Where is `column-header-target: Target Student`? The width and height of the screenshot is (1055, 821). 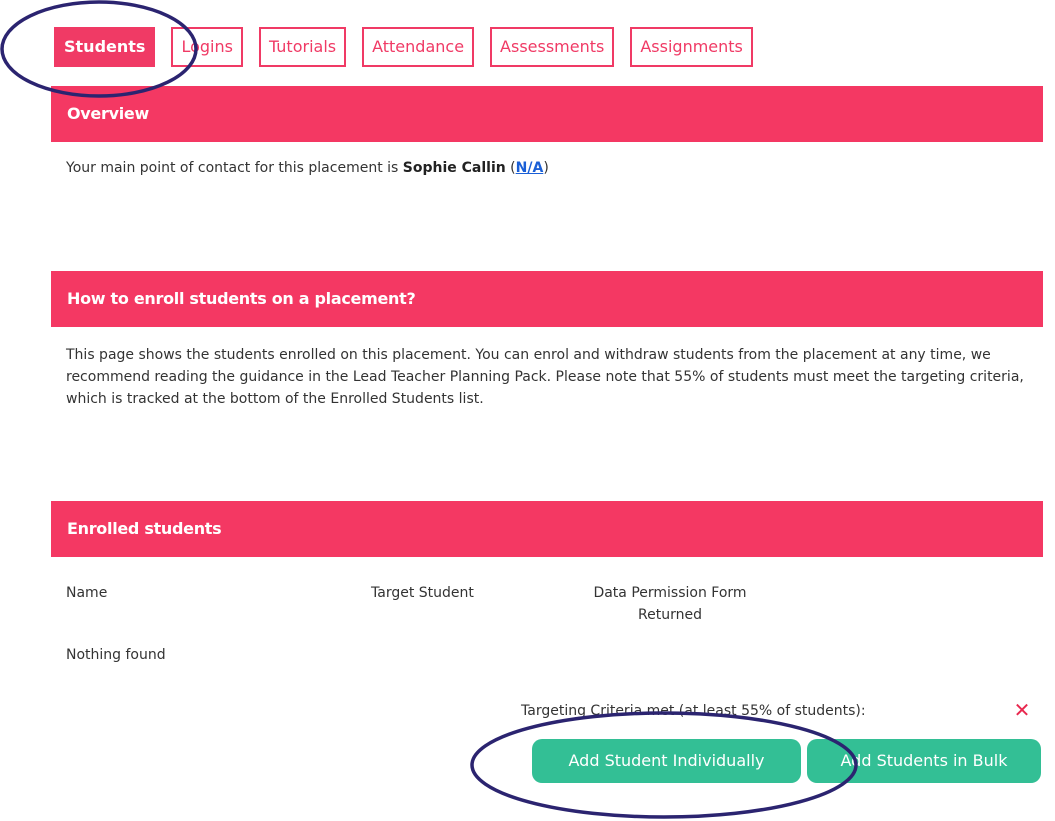 column-header-target: Target Student is located at coordinates (422, 593).